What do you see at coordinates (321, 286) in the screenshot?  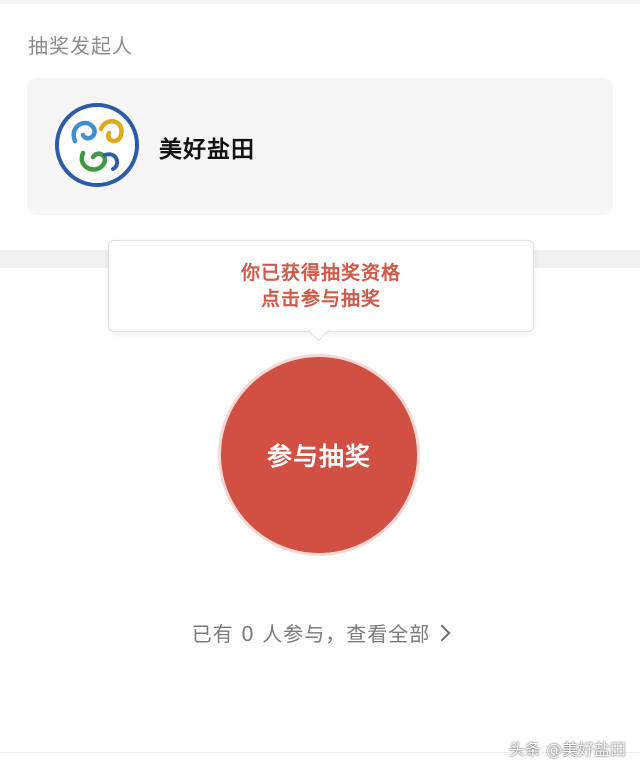 I see `eligibility-tooltip: 你已获得抽奖资格 点击参与抽奖` at bounding box center [321, 286].